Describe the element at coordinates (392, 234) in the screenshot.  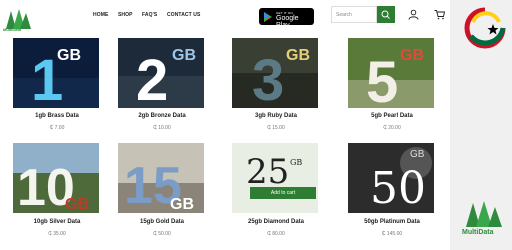
I see `product-price: ₵ 145.00` at that location.